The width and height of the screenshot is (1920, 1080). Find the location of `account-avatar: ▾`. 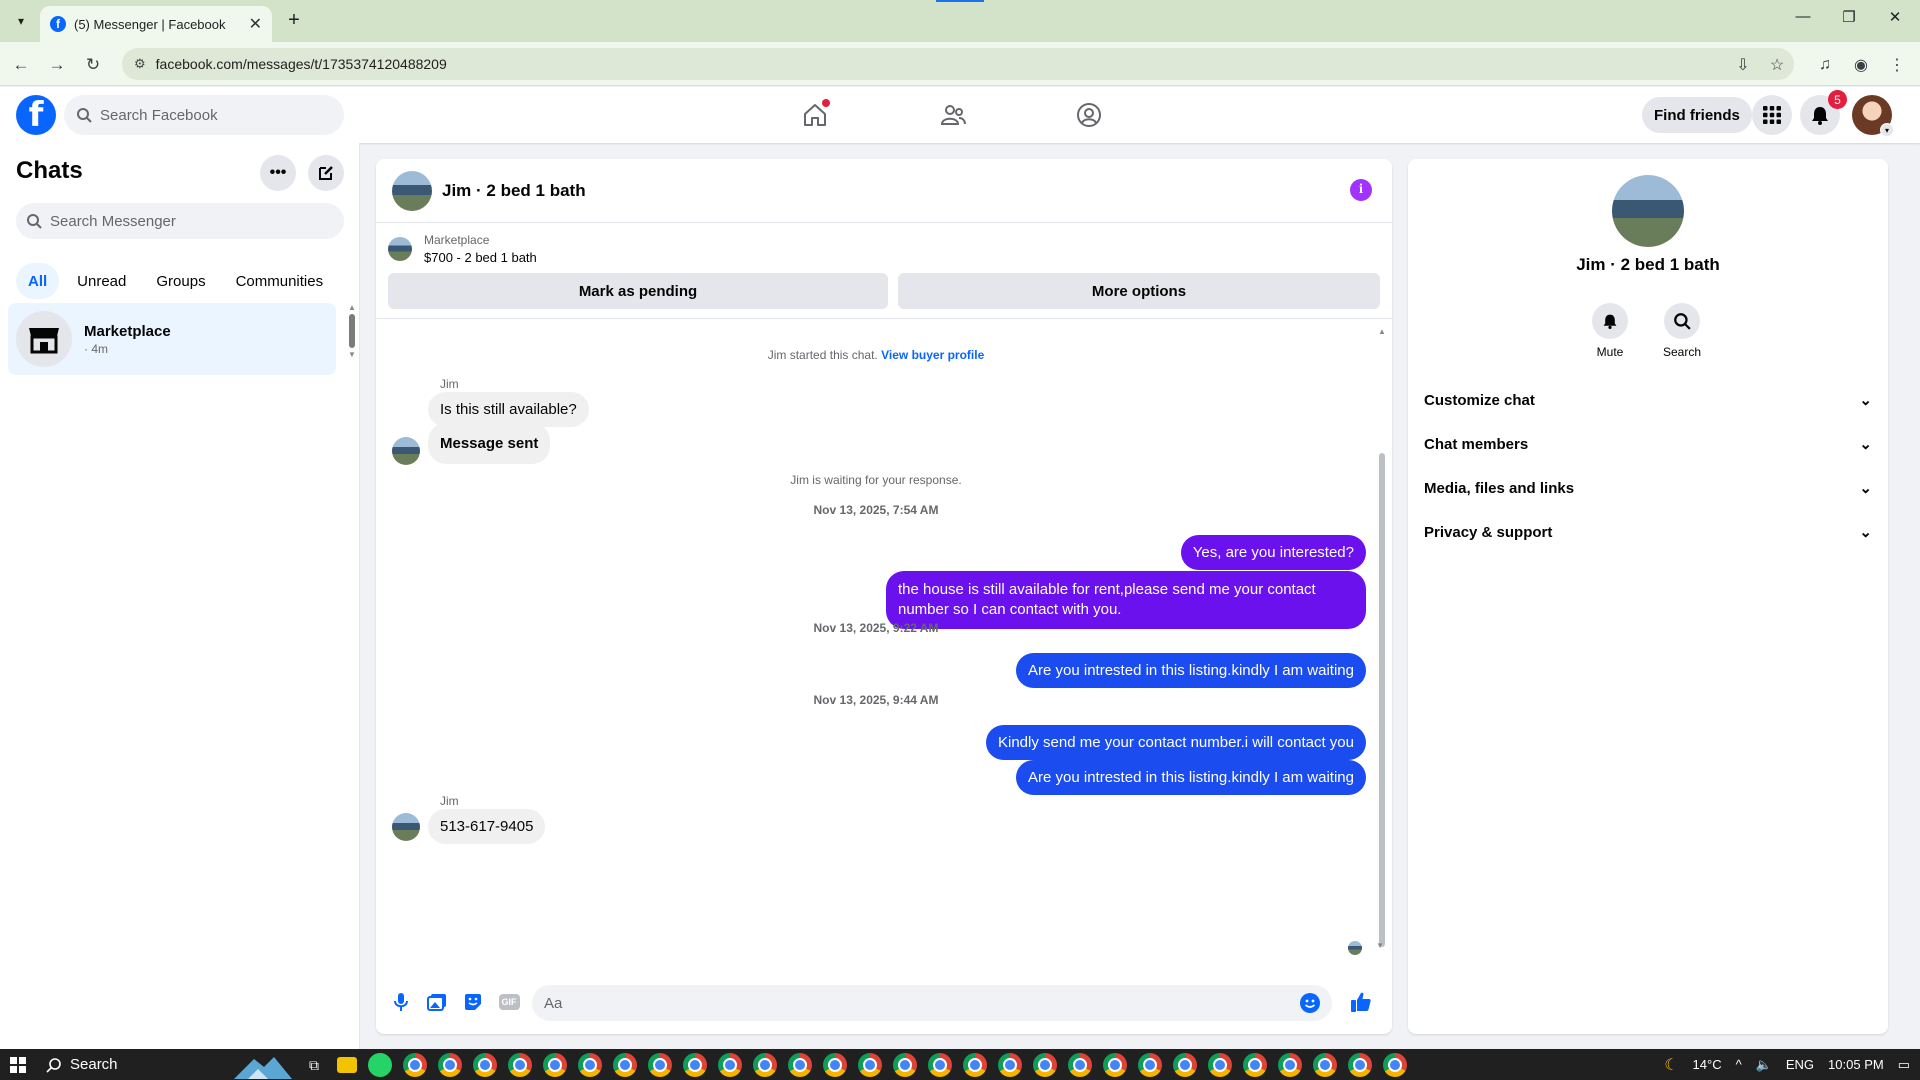

account-avatar: ▾ is located at coordinates (1873, 116).